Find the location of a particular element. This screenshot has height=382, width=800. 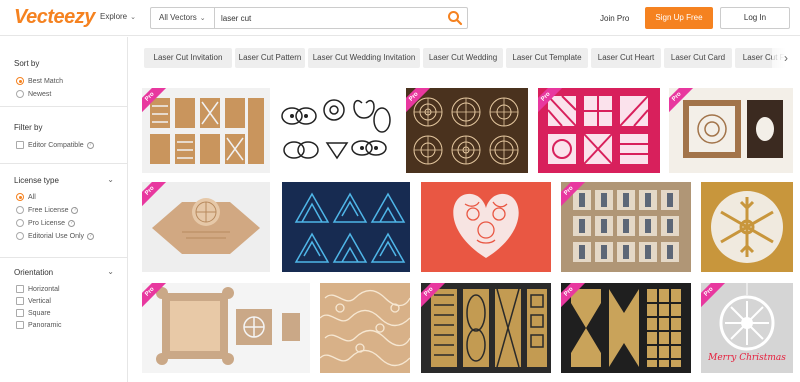

explore-label: Explore is located at coordinates (114, 16).